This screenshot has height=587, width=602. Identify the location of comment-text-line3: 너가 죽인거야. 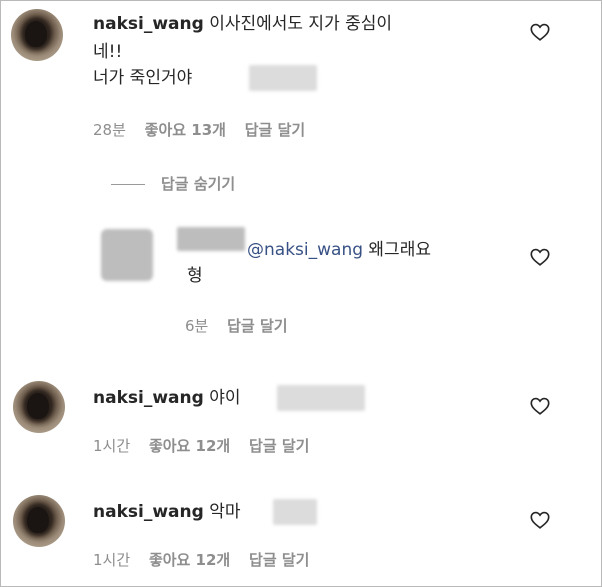
(142, 78).